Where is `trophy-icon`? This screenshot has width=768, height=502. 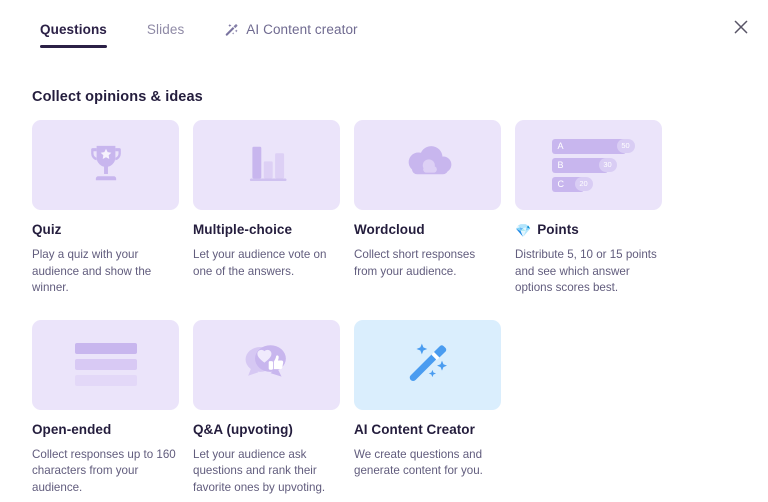
trophy-icon is located at coordinates (106, 165).